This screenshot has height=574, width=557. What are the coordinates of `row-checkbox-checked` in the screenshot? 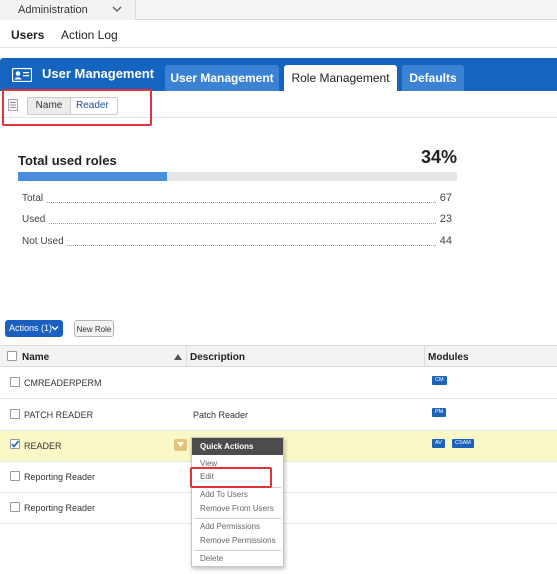 It's located at (15, 444).